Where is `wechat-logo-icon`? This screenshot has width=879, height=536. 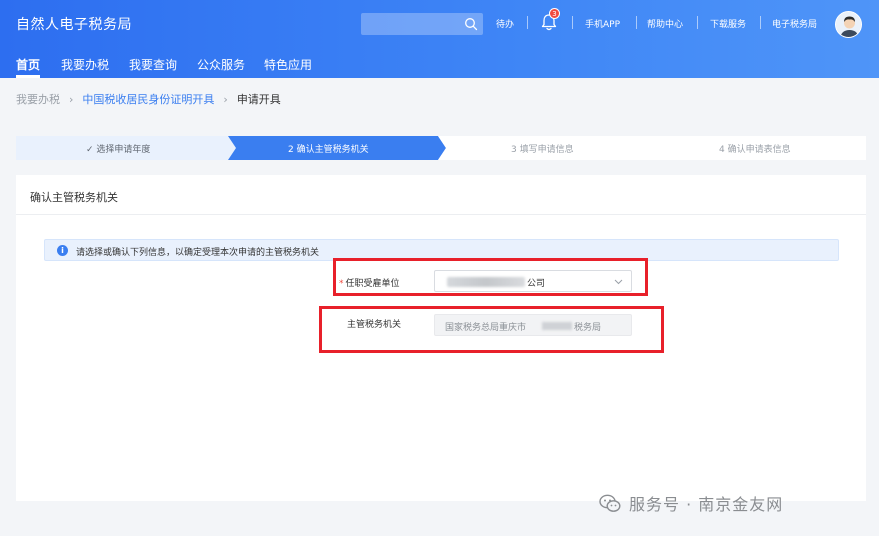 wechat-logo-icon is located at coordinates (610, 503).